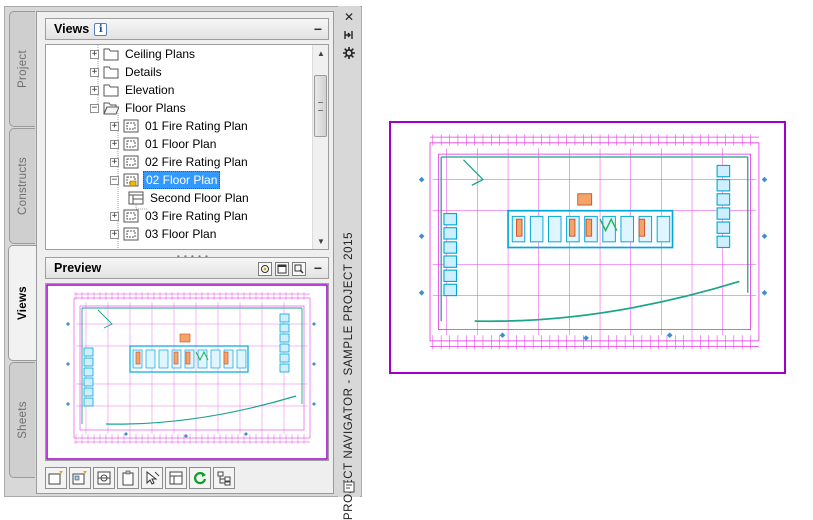  I want to click on add-view-icon, so click(56, 478).